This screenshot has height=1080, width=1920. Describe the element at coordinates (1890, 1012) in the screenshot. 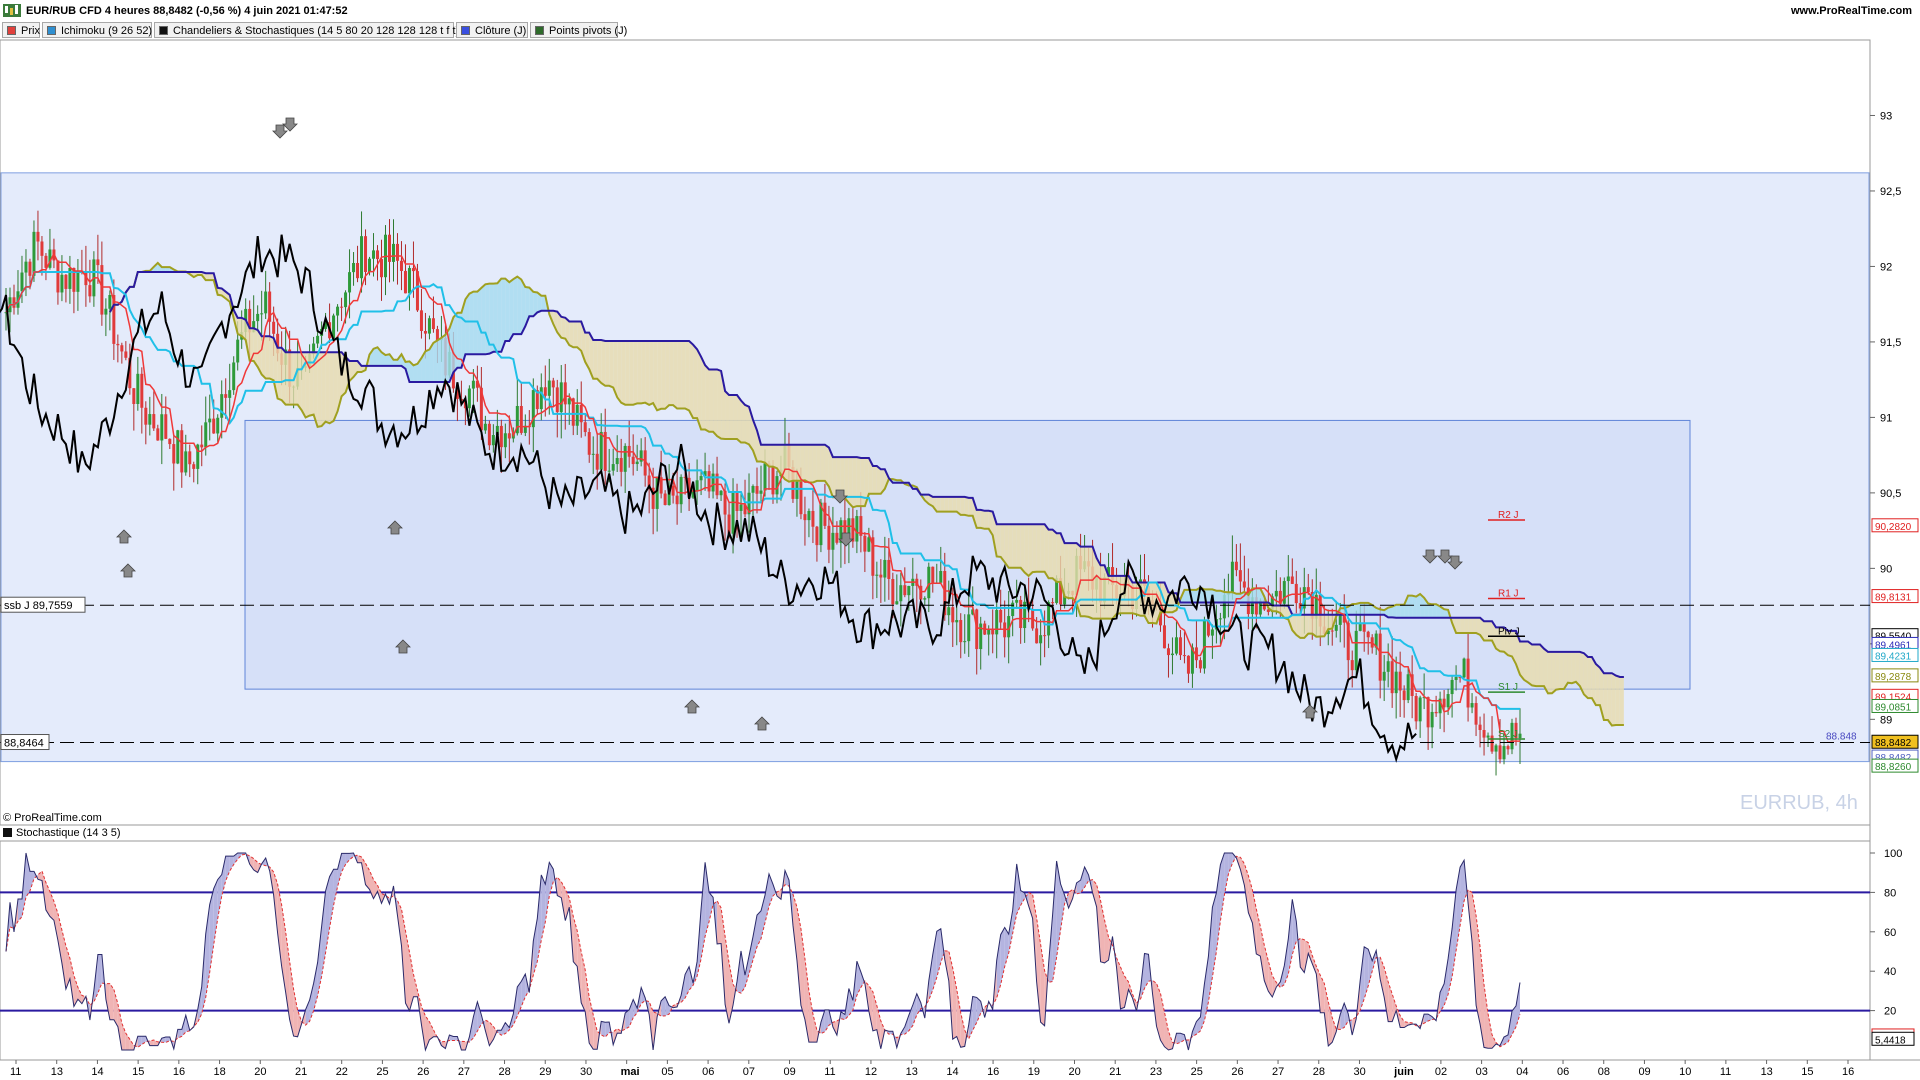

I see `stochastic-axis-label: 20` at that location.